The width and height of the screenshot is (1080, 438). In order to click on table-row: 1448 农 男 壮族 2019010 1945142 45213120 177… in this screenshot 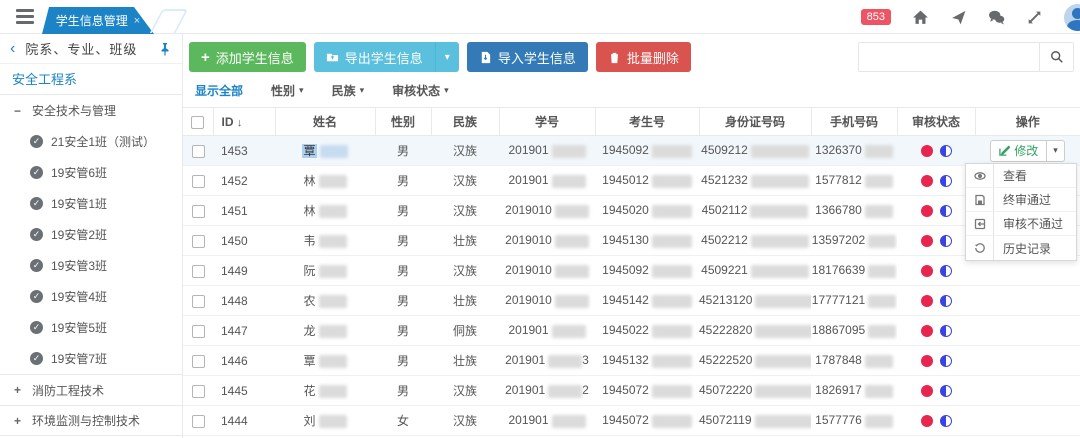, I will do `click(631, 300)`.